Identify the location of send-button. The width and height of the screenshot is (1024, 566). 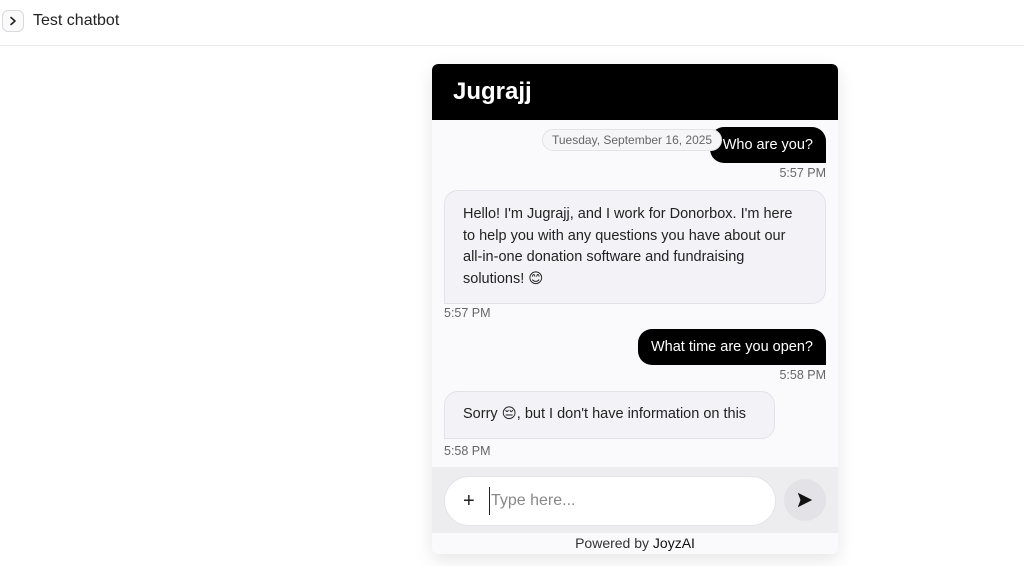
(805, 500).